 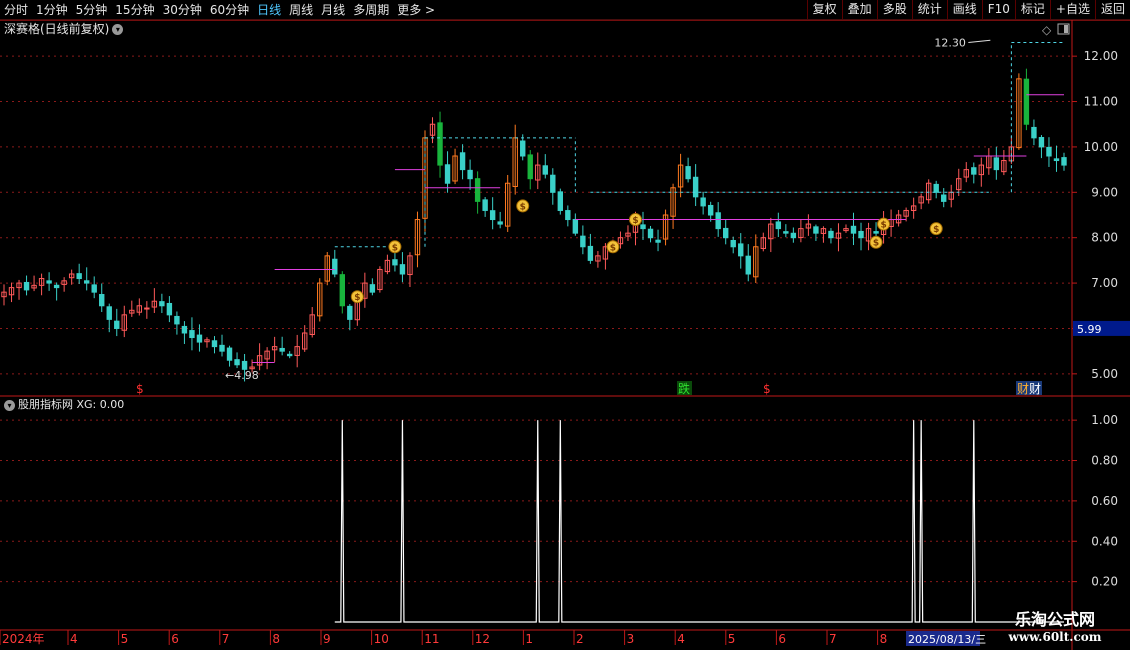 What do you see at coordinates (884, 639) in the screenshot?
I see `time-label: 8` at bounding box center [884, 639].